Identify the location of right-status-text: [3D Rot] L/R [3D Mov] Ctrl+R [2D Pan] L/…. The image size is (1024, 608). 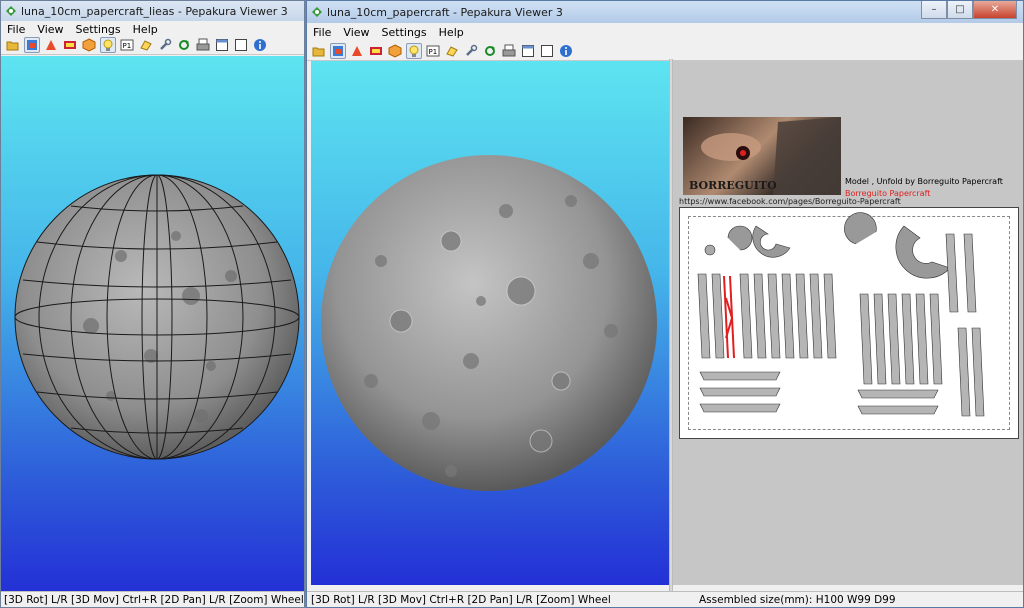
(461, 599).